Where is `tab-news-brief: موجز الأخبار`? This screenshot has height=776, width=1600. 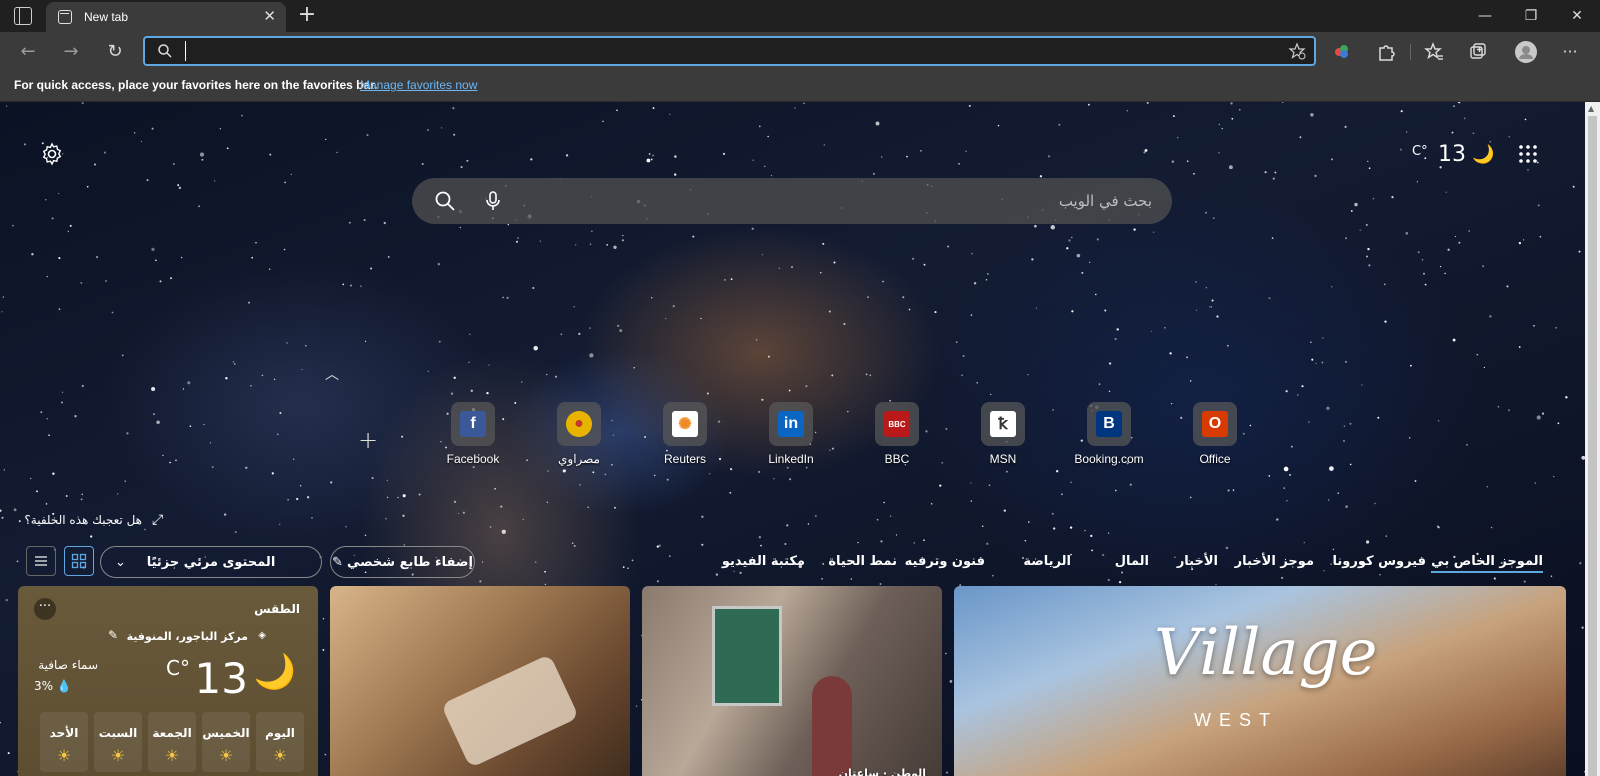
tab-news-brief: موجز الأخبار is located at coordinates (1274, 561).